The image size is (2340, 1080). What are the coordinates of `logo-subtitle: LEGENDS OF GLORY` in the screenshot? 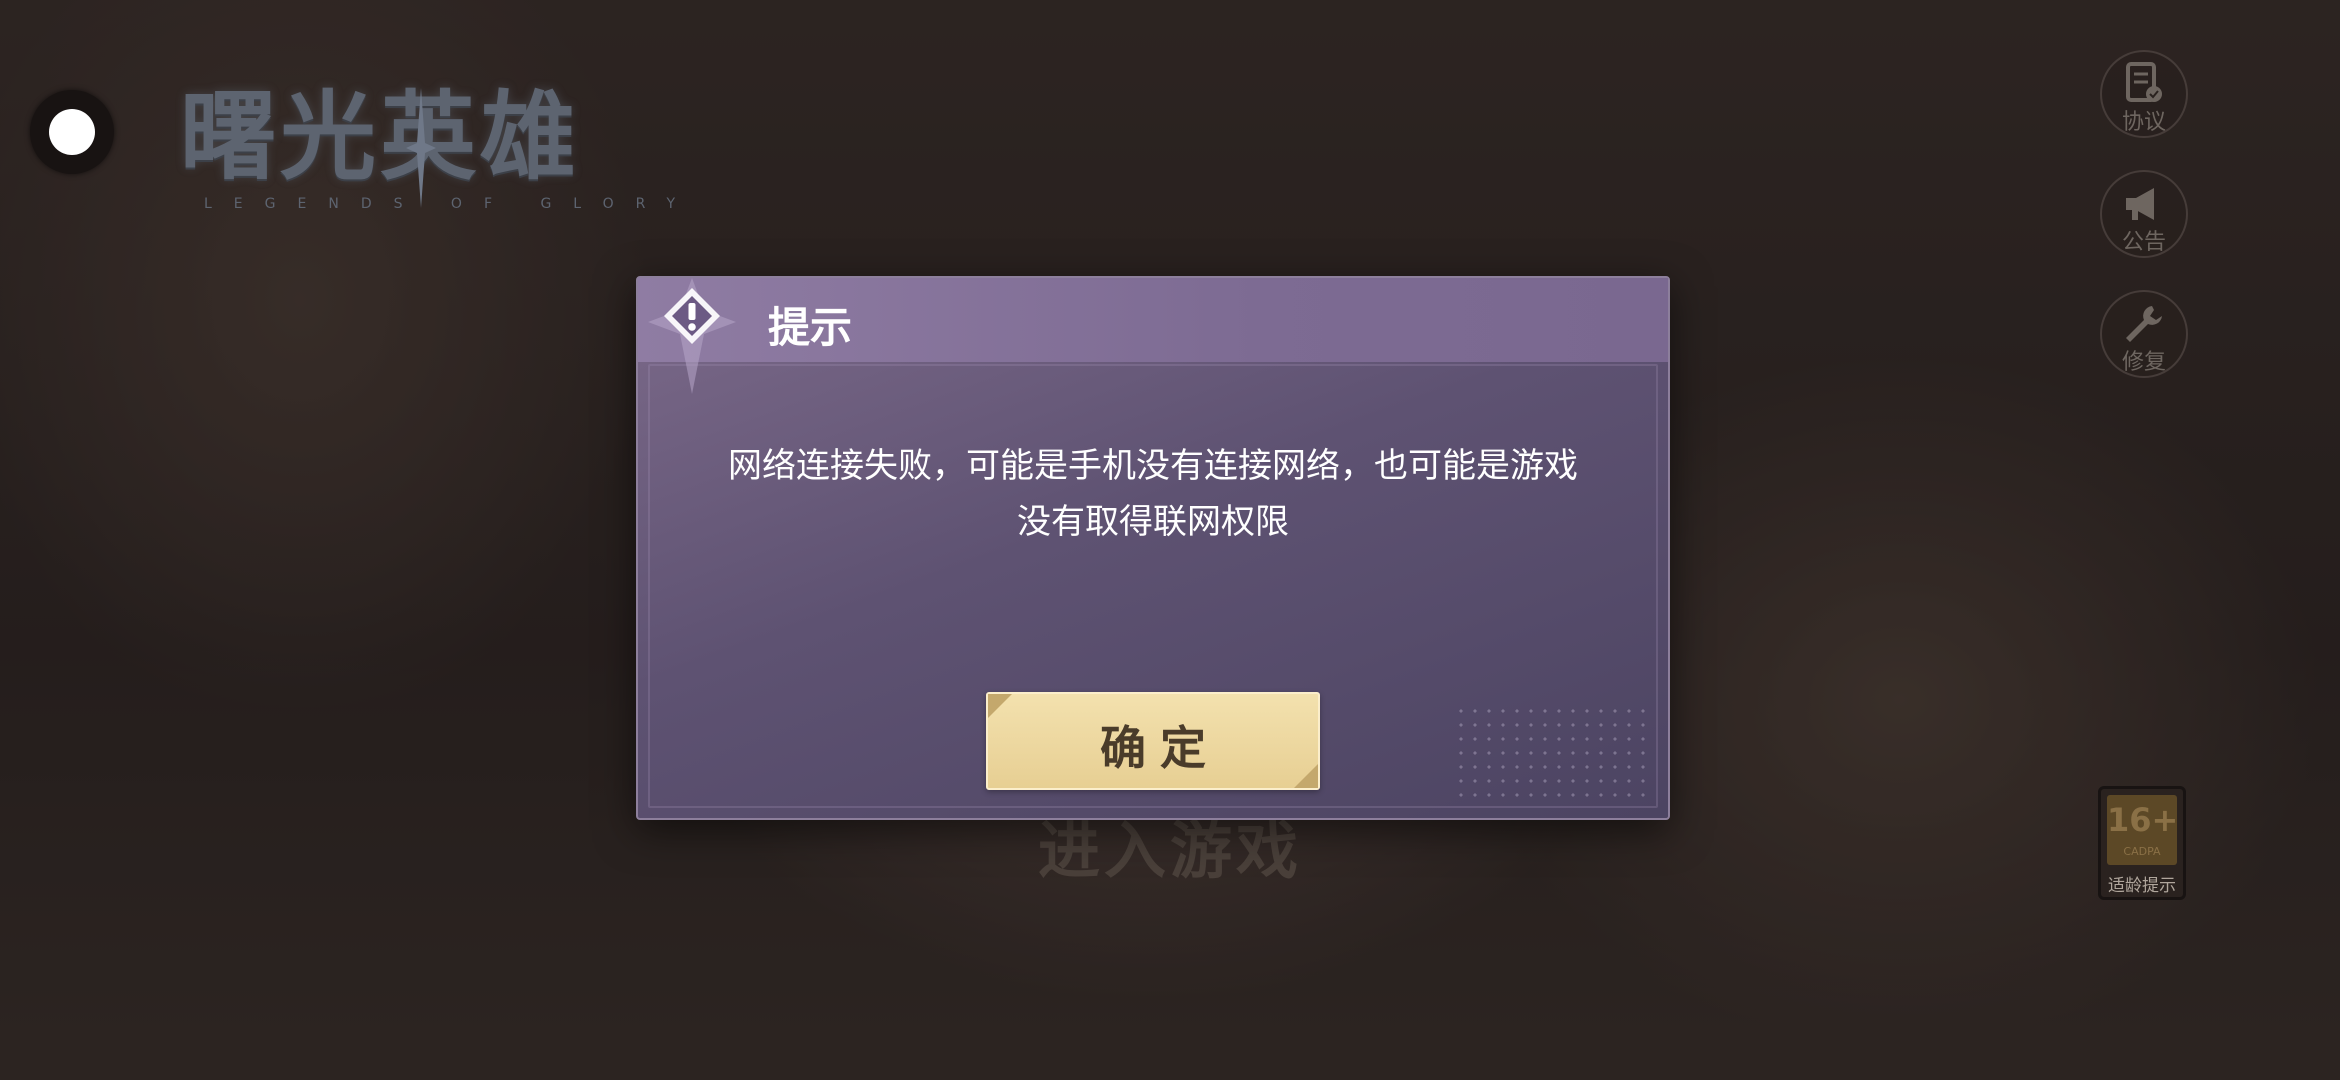 It's located at (451, 204).